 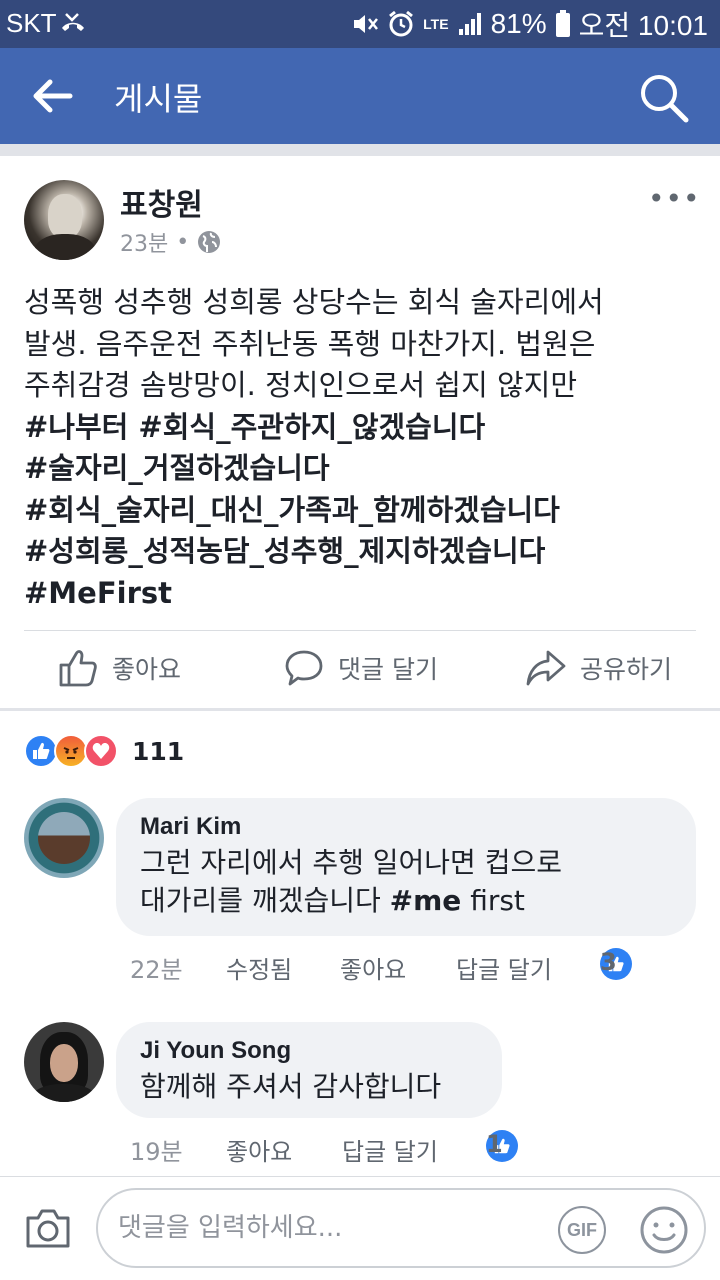 What do you see at coordinates (265, 900) in the screenshot?
I see `comment-text-part: 대가리를 깨겠습니다` at bounding box center [265, 900].